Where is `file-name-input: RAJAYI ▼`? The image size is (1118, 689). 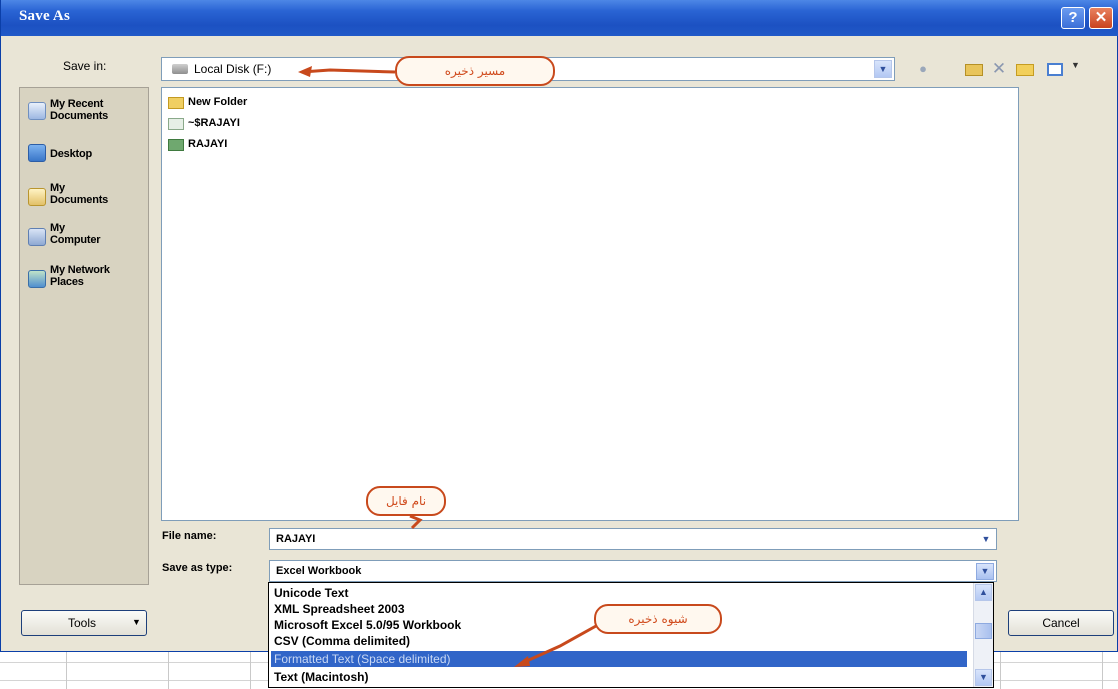
file-name-input: RAJAYI ▼ is located at coordinates (633, 539).